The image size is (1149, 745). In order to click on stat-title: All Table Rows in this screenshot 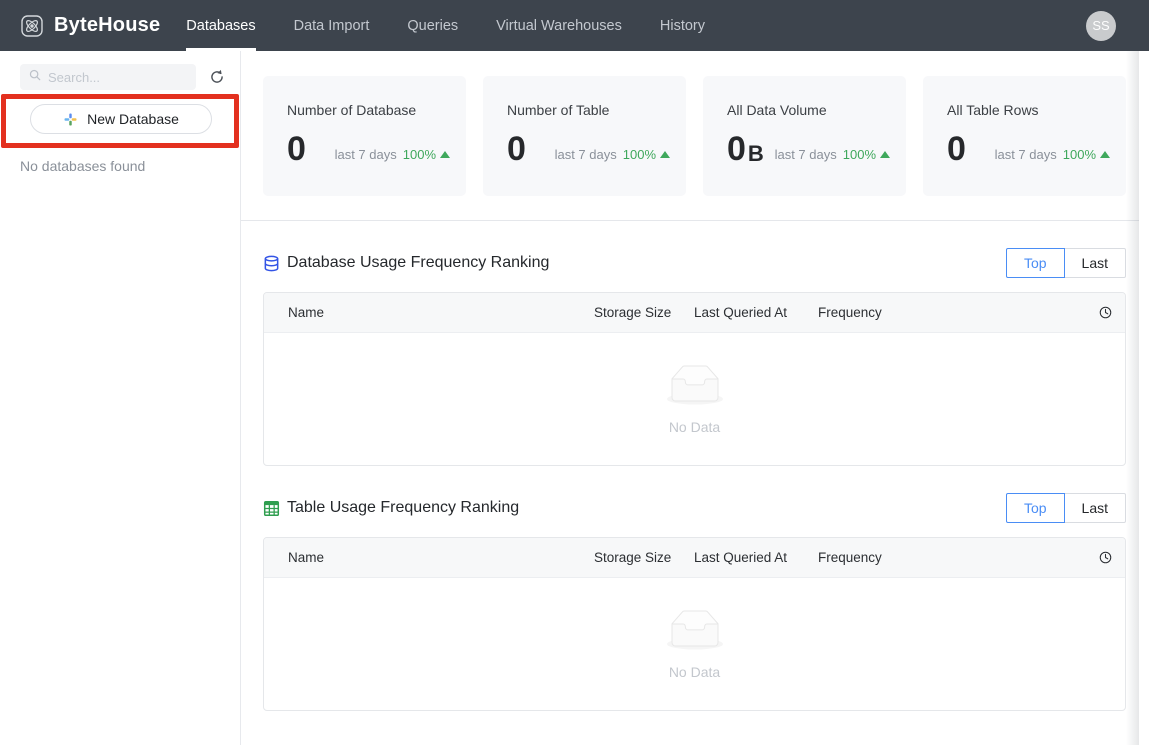, I will do `click(993, 110)`.